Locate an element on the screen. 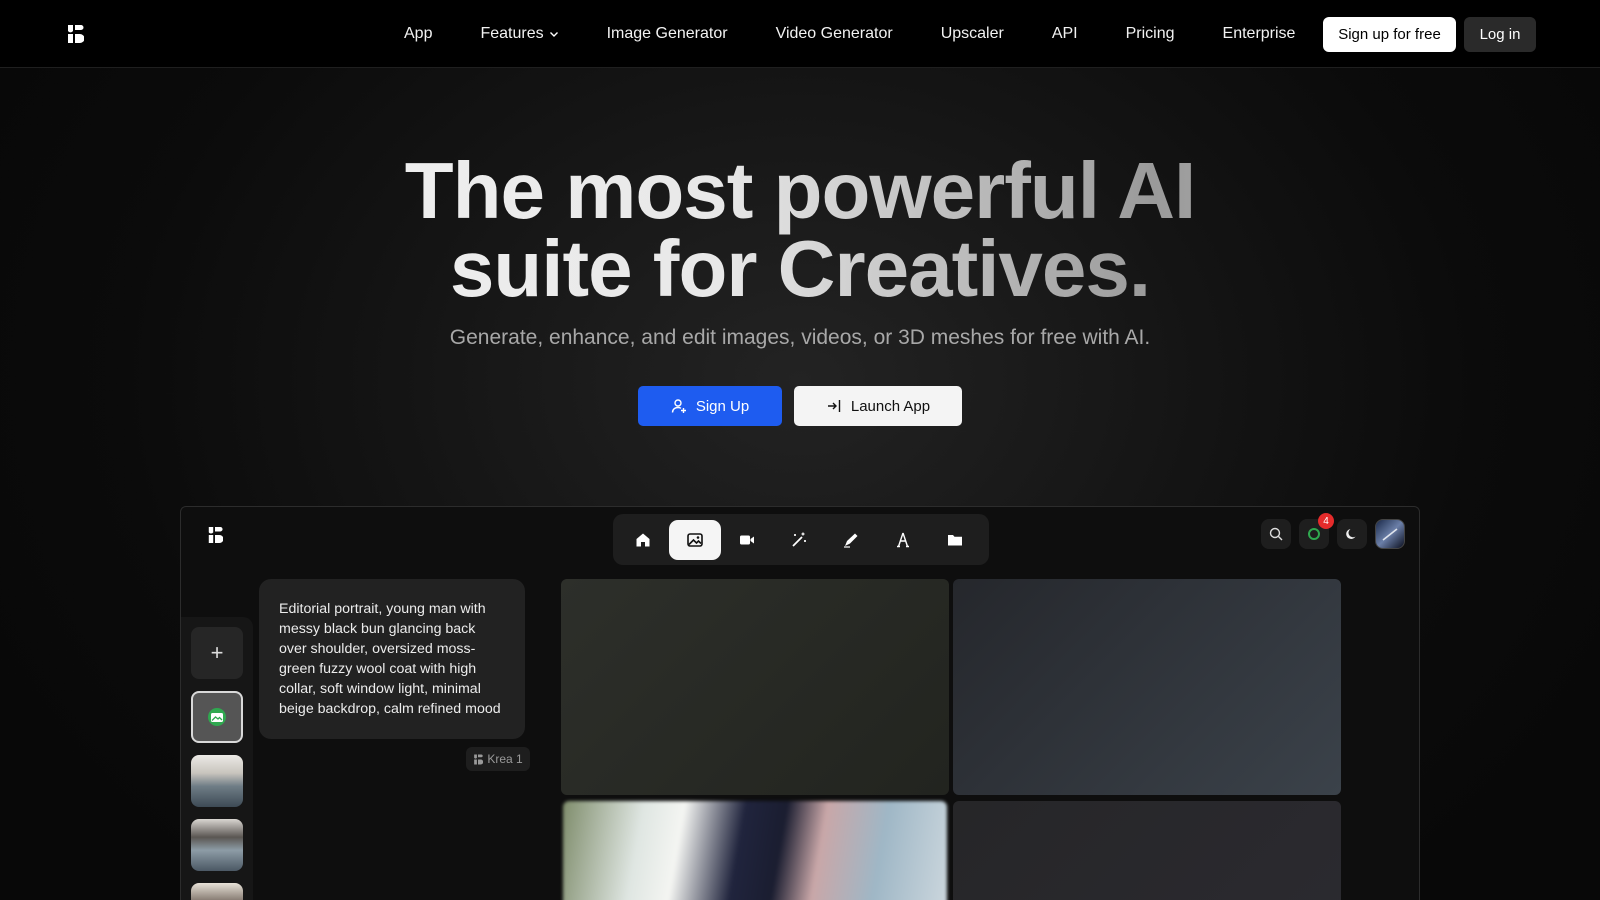 This screenshot has width=1600, height=900. login-button: Log in is located at coordinates (1500, 34).